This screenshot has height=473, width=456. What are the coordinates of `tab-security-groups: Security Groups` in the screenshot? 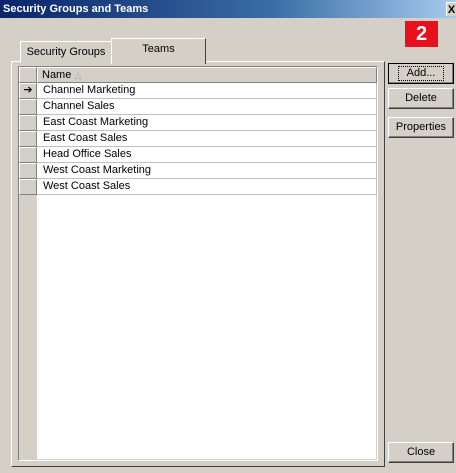 It's located at (66, 52).